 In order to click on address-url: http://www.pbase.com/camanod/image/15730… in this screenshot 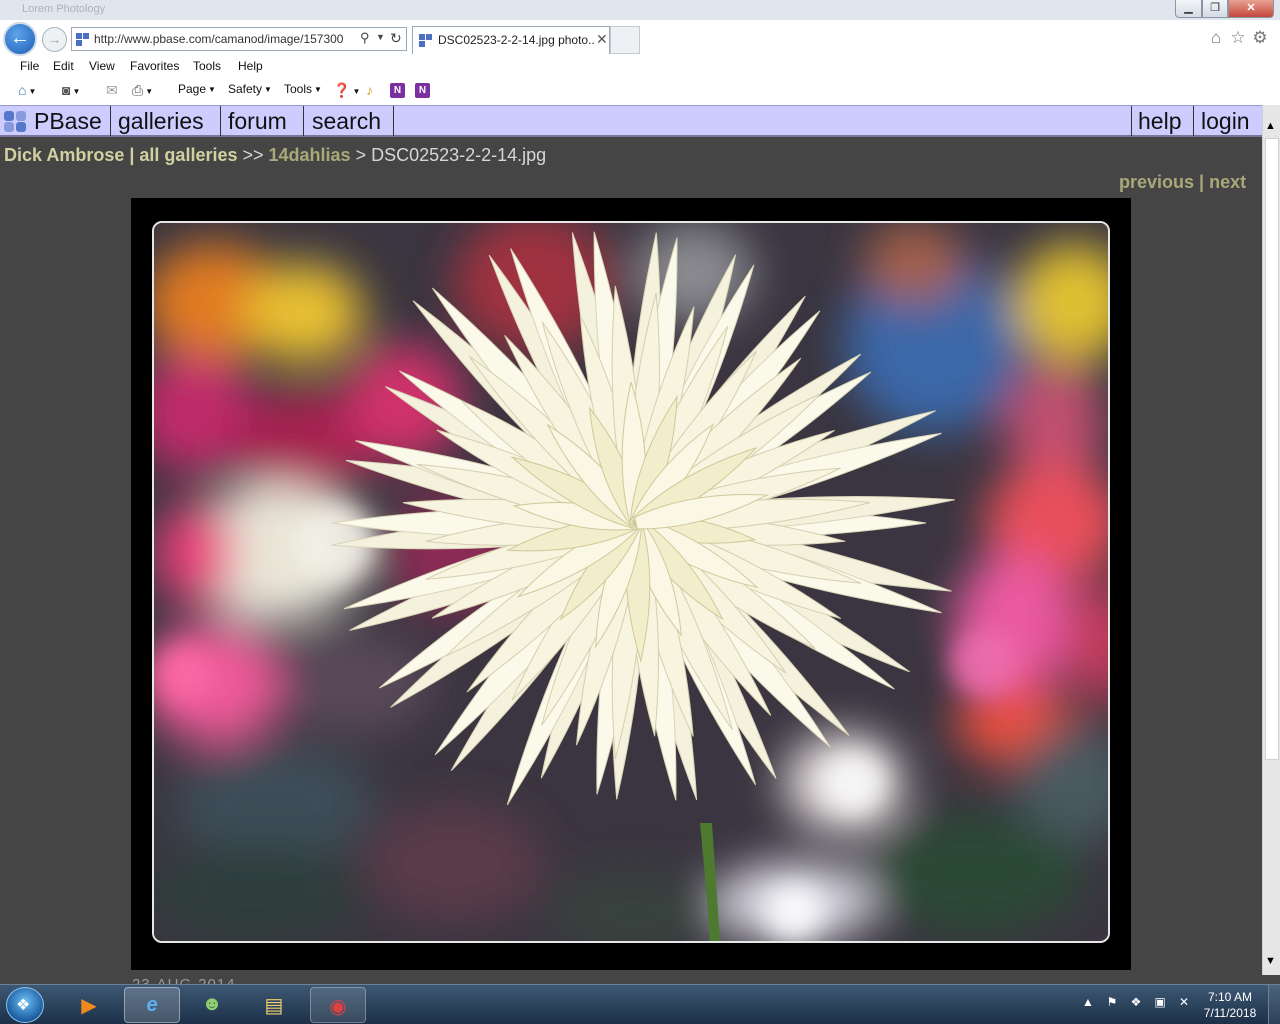, I will do `click(225, 39)`.